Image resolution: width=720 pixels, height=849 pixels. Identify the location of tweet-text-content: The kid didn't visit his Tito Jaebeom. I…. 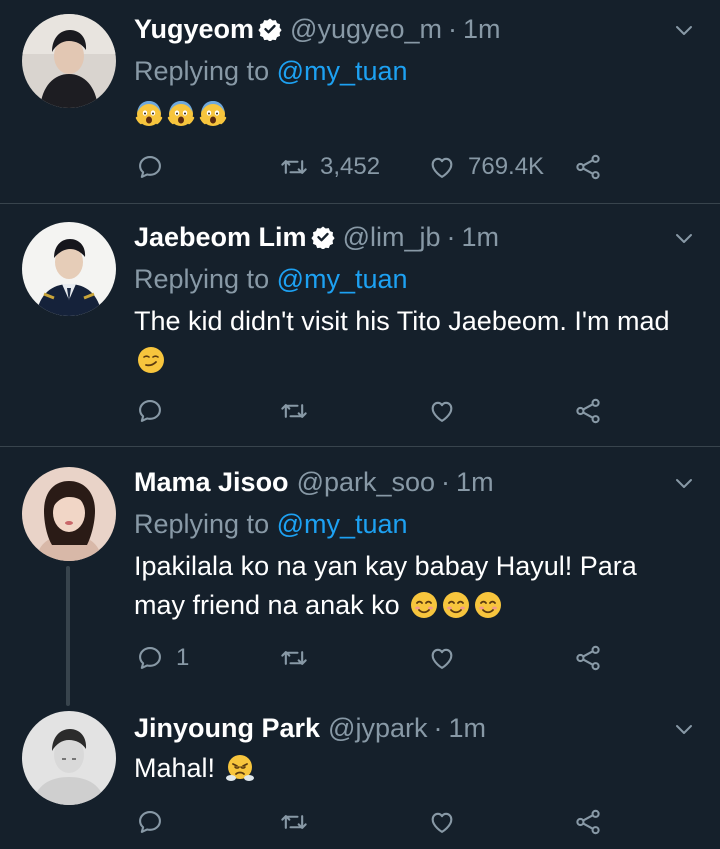
(402, 321).